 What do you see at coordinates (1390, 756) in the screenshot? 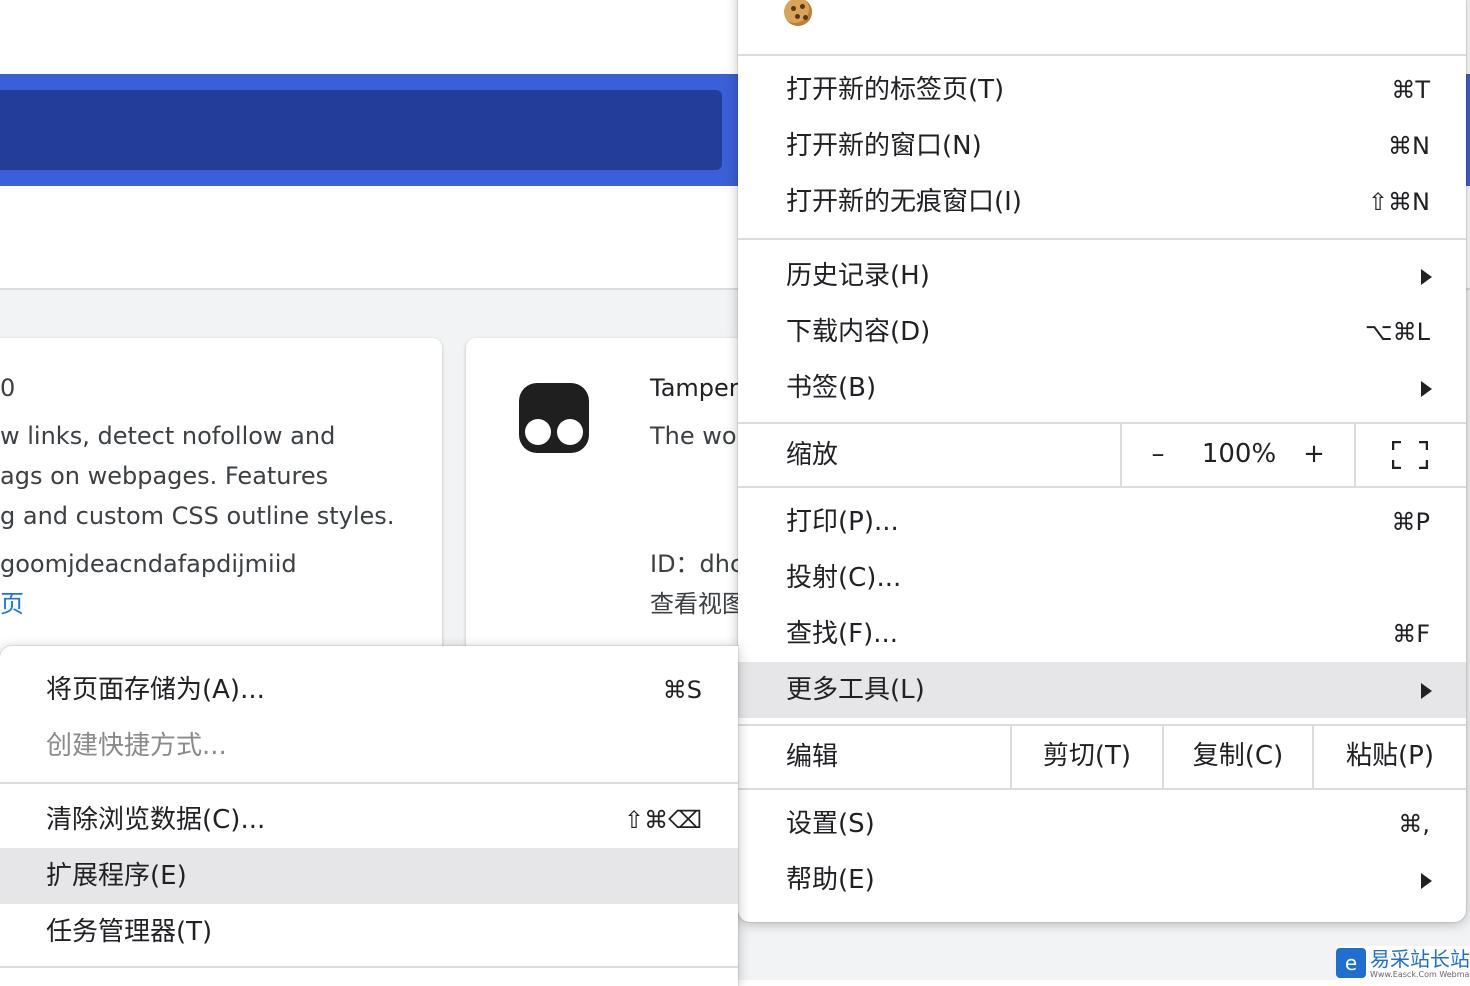
I see `paste-button: 粘贴(P)` at bounding box center [1390, 756].